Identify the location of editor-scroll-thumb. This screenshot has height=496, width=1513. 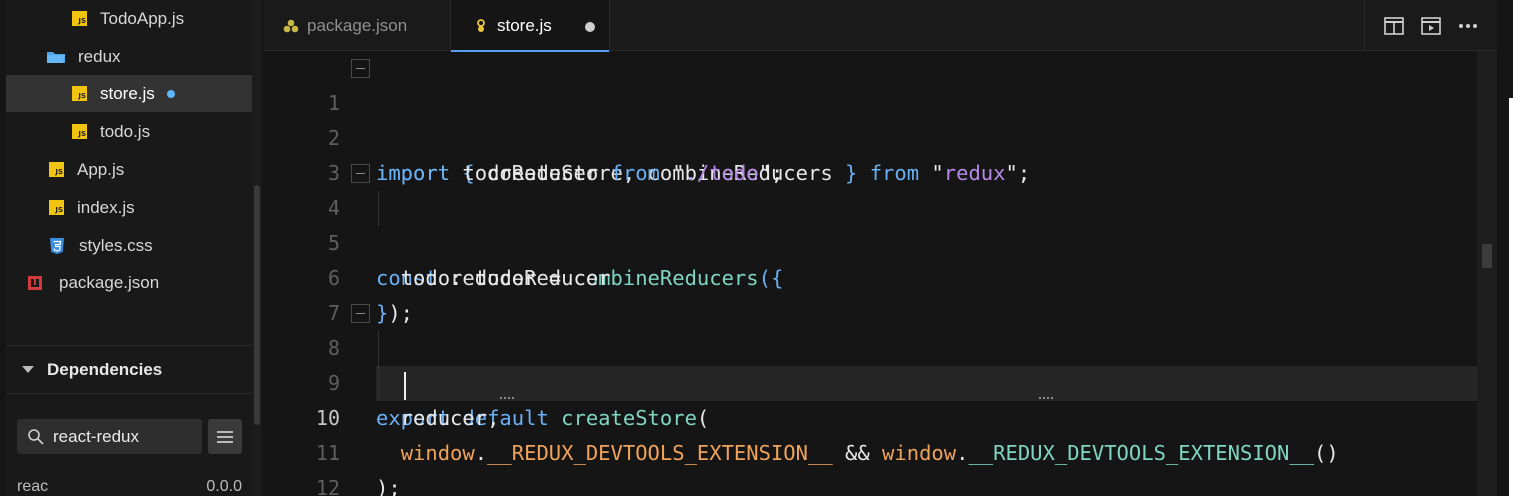
(1487, 256).